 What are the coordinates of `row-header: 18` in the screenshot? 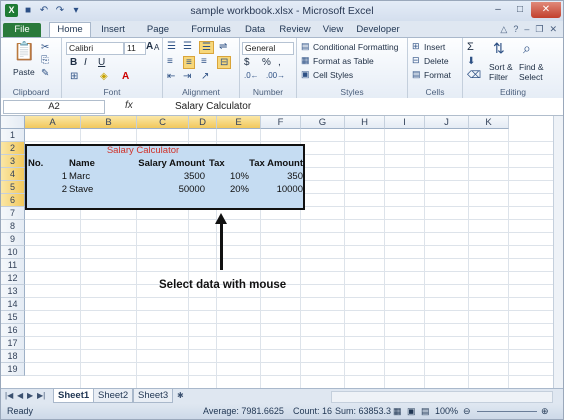 It's located at (13, 356).